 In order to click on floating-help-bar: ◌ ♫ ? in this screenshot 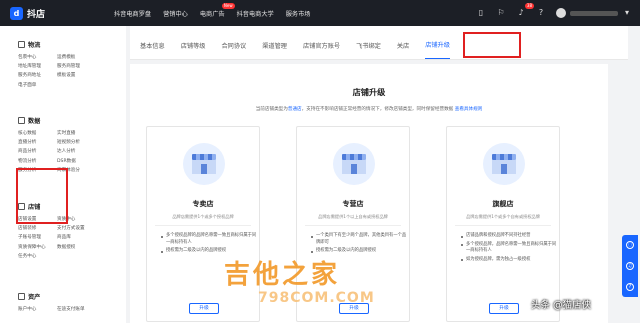, I will do `click(630, 266)`.